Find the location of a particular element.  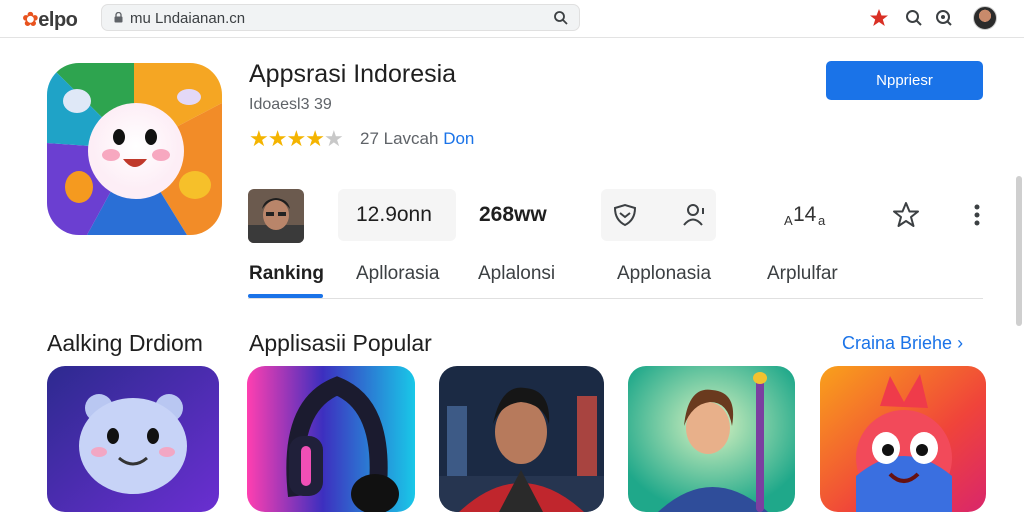

reviews-link: Don is located at coordinates (458, 138).